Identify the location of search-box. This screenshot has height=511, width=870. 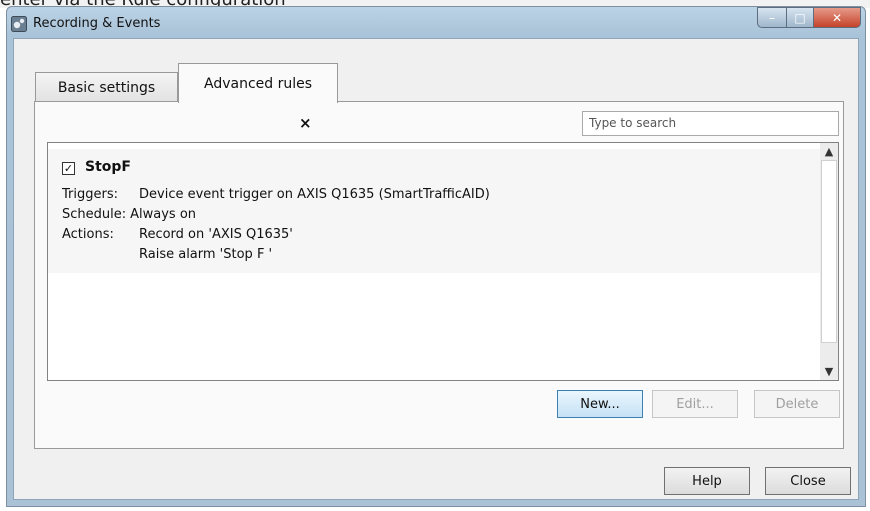
(710, 123).